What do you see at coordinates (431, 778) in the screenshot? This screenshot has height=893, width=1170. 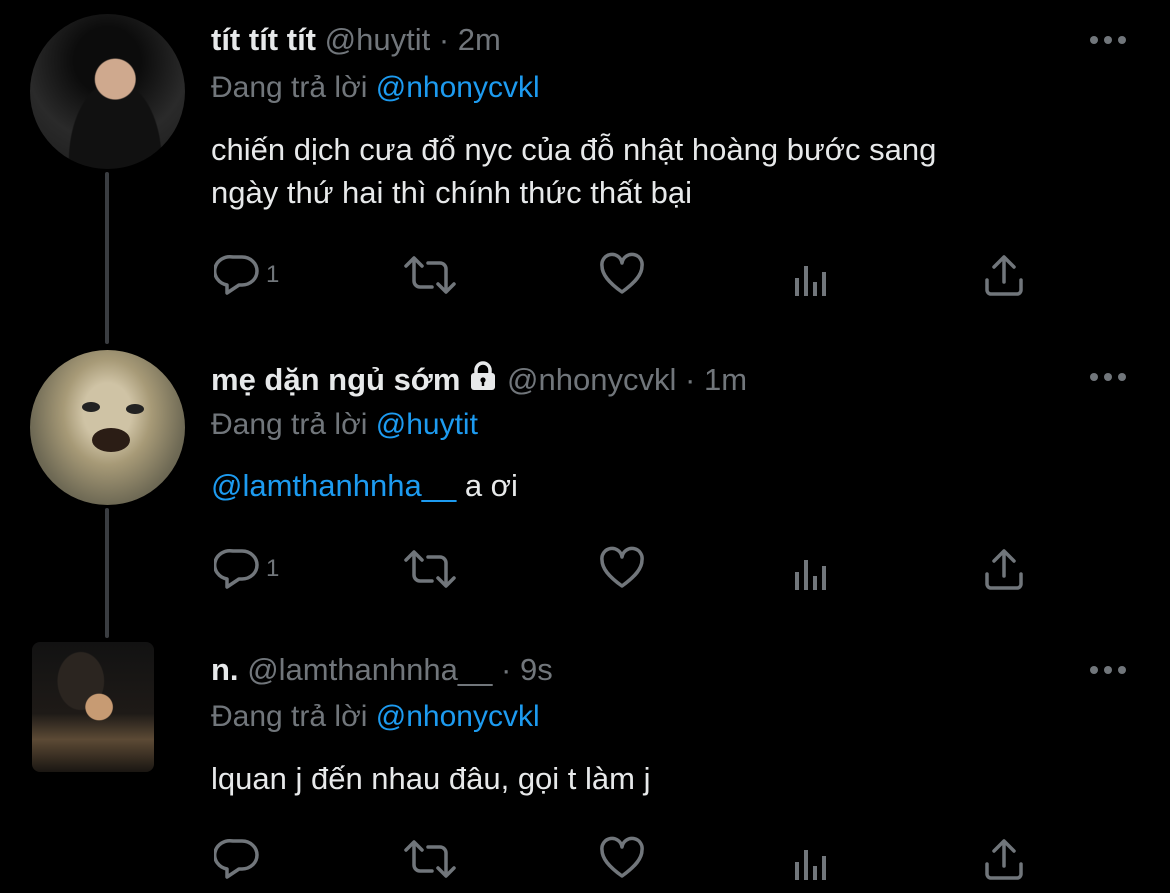 I see `tweet-text: lquan j đến nhau đâu, gọi t làm j` at bounding box center [431, 778].